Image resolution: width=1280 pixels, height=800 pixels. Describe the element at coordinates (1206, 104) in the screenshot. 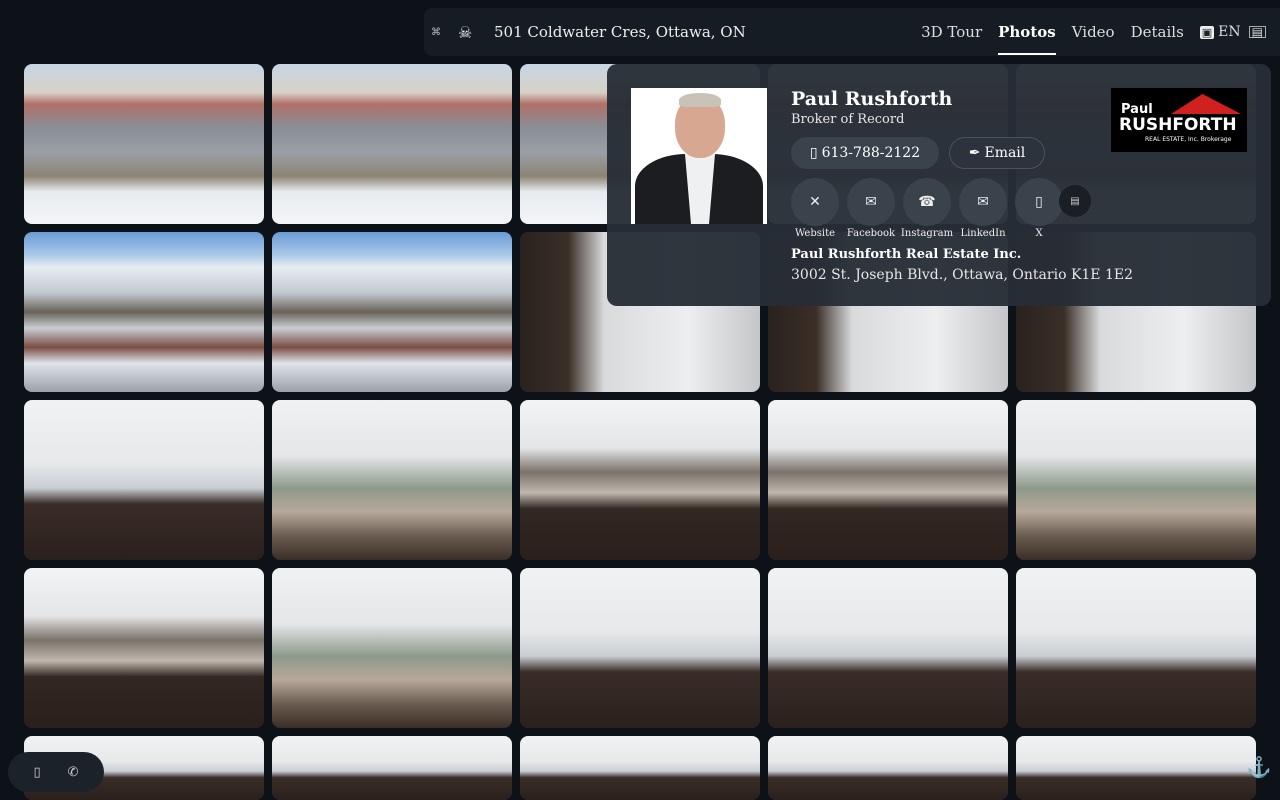

I see `logo-roof-shape` at that location.